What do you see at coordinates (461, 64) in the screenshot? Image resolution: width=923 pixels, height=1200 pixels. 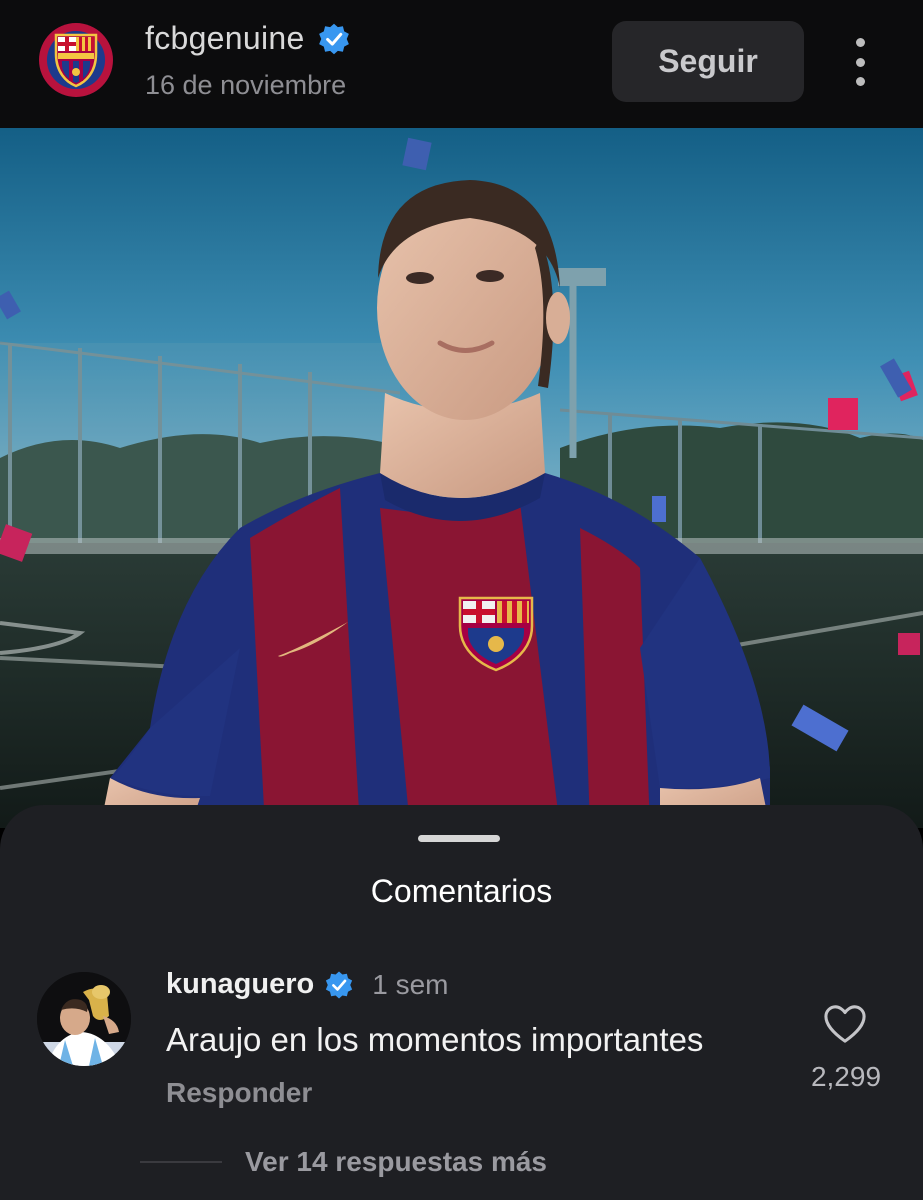 I see `post-header: fcbgenuine 16 de noviembre Seguir` at bounding box center [461, 64].